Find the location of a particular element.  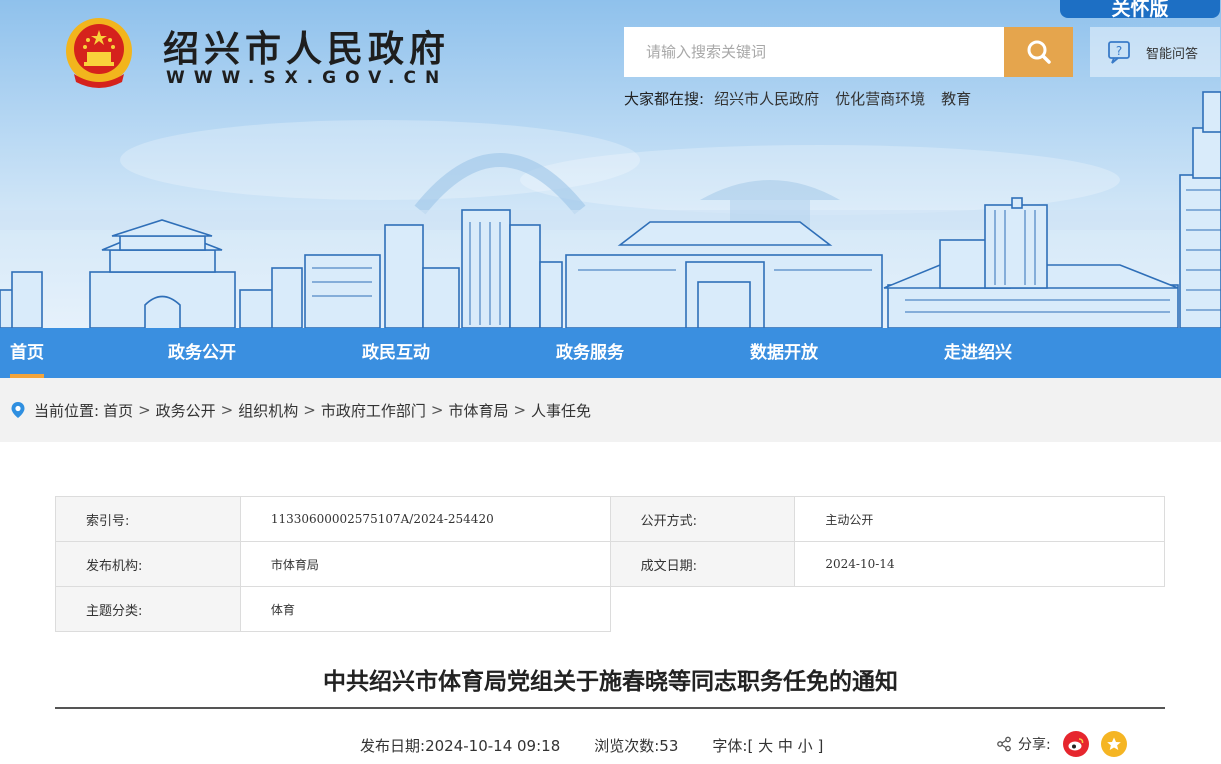

nav-item-gov-services: 政务服务 is located at coordinates (590, 353).